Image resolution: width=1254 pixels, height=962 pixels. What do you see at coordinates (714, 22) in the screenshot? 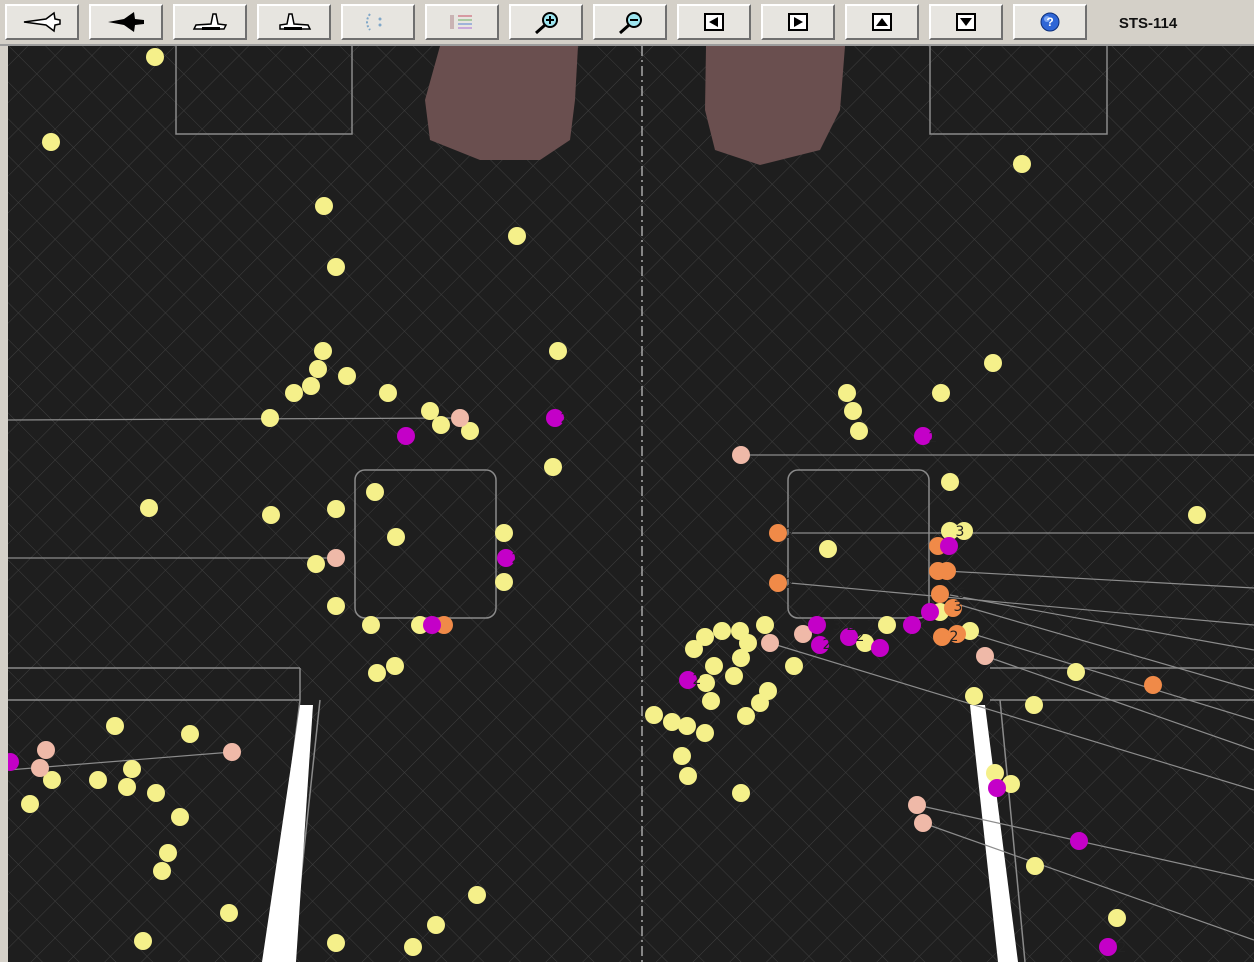
I see `pan-left-button` at bounding box center [714, 22].